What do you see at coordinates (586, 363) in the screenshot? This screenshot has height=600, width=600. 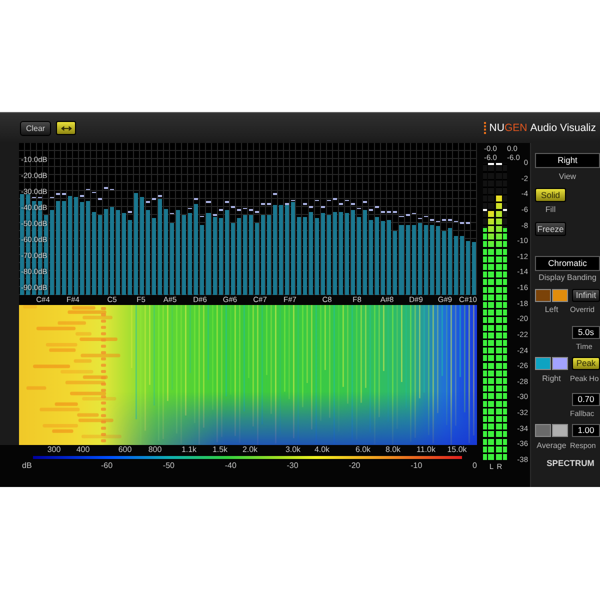 I see `peak-button: Peak` at bounding box center [586, 363].